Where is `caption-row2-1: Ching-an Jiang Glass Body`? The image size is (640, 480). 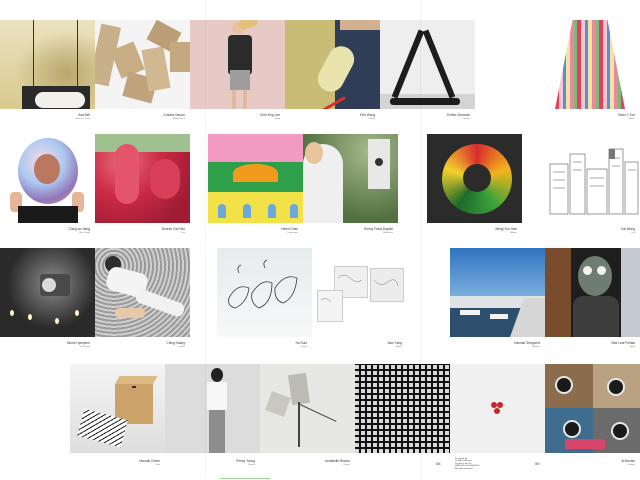 caption-row2-1: Ching-an Jiang Glass Body is located at coordinates (79, 231).